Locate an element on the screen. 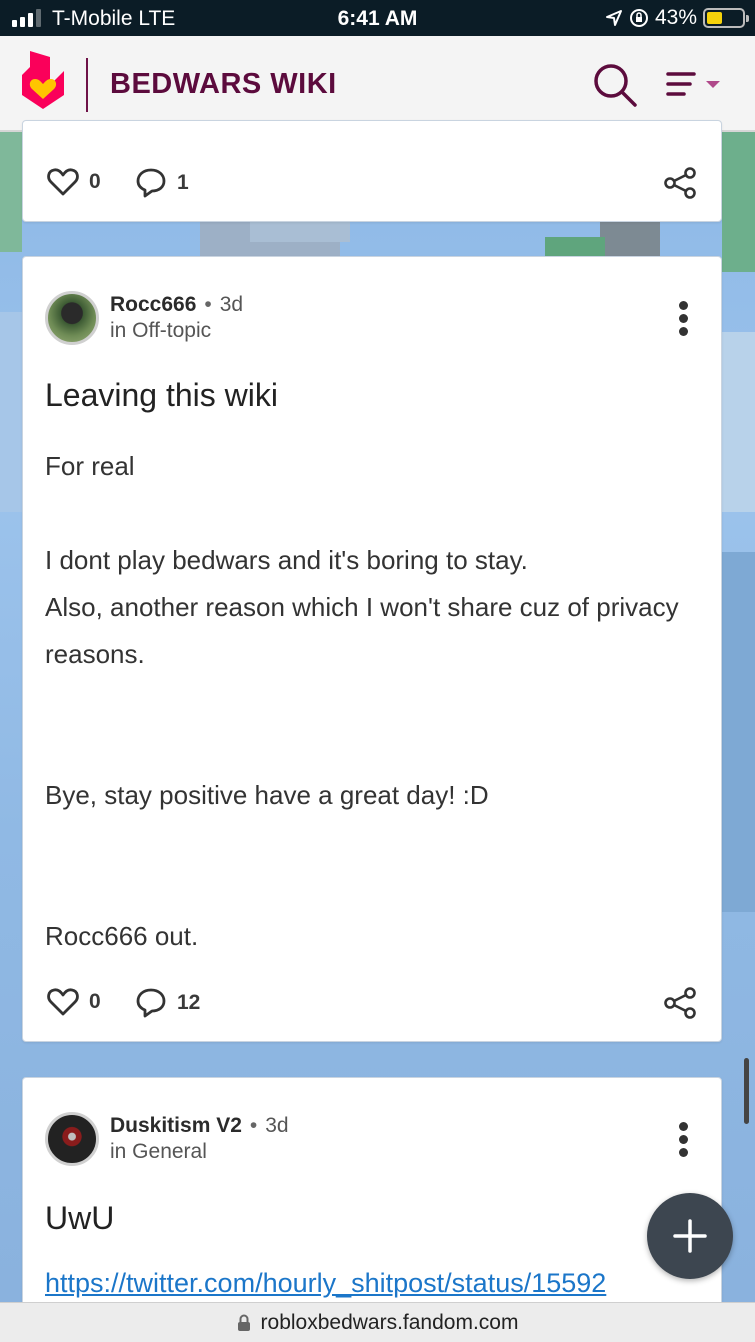 This screenshot has width=755, height=1342. battery-percent: 43% is located at coordinates (675, 17).